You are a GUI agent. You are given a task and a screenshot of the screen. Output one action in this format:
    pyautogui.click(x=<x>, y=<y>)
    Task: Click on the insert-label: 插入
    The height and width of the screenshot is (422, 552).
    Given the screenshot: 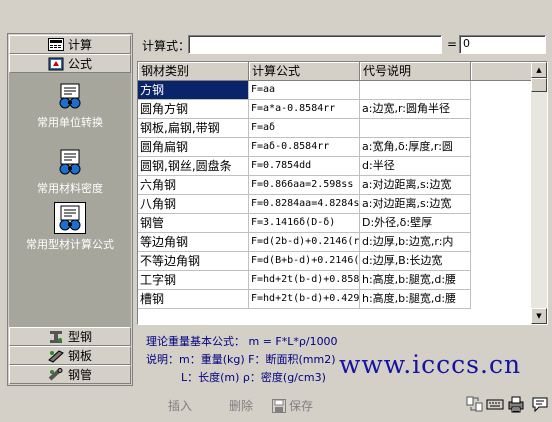 What is the action you would take?
    pyautogui.click(x=180, y=406)
    